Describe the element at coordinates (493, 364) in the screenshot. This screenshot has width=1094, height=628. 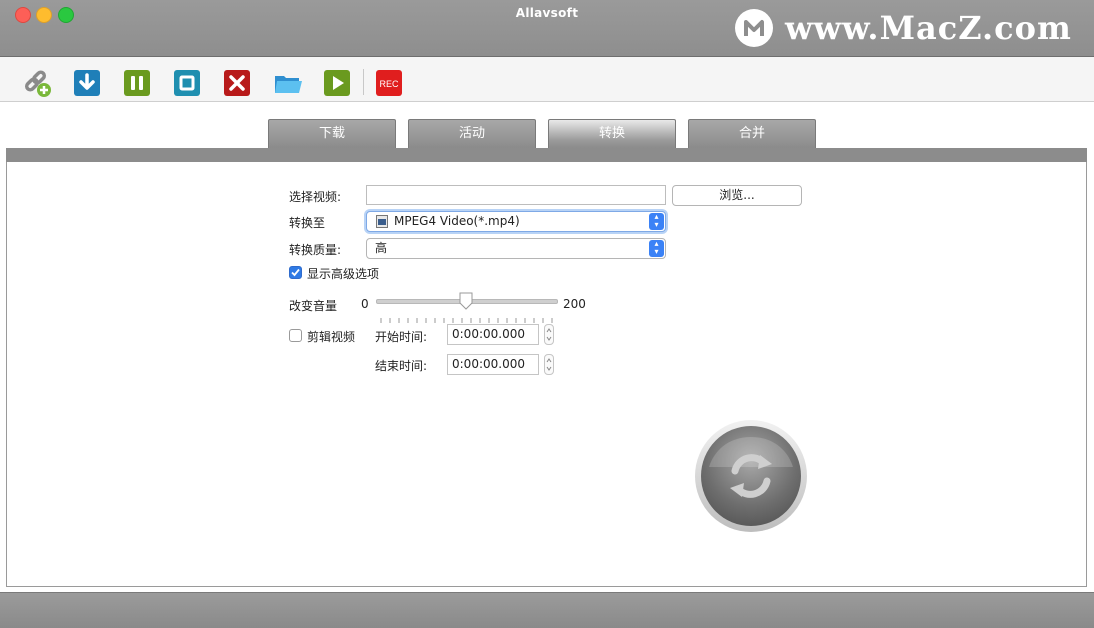
I see `end-time-field: 0:00:00.000` at that location.